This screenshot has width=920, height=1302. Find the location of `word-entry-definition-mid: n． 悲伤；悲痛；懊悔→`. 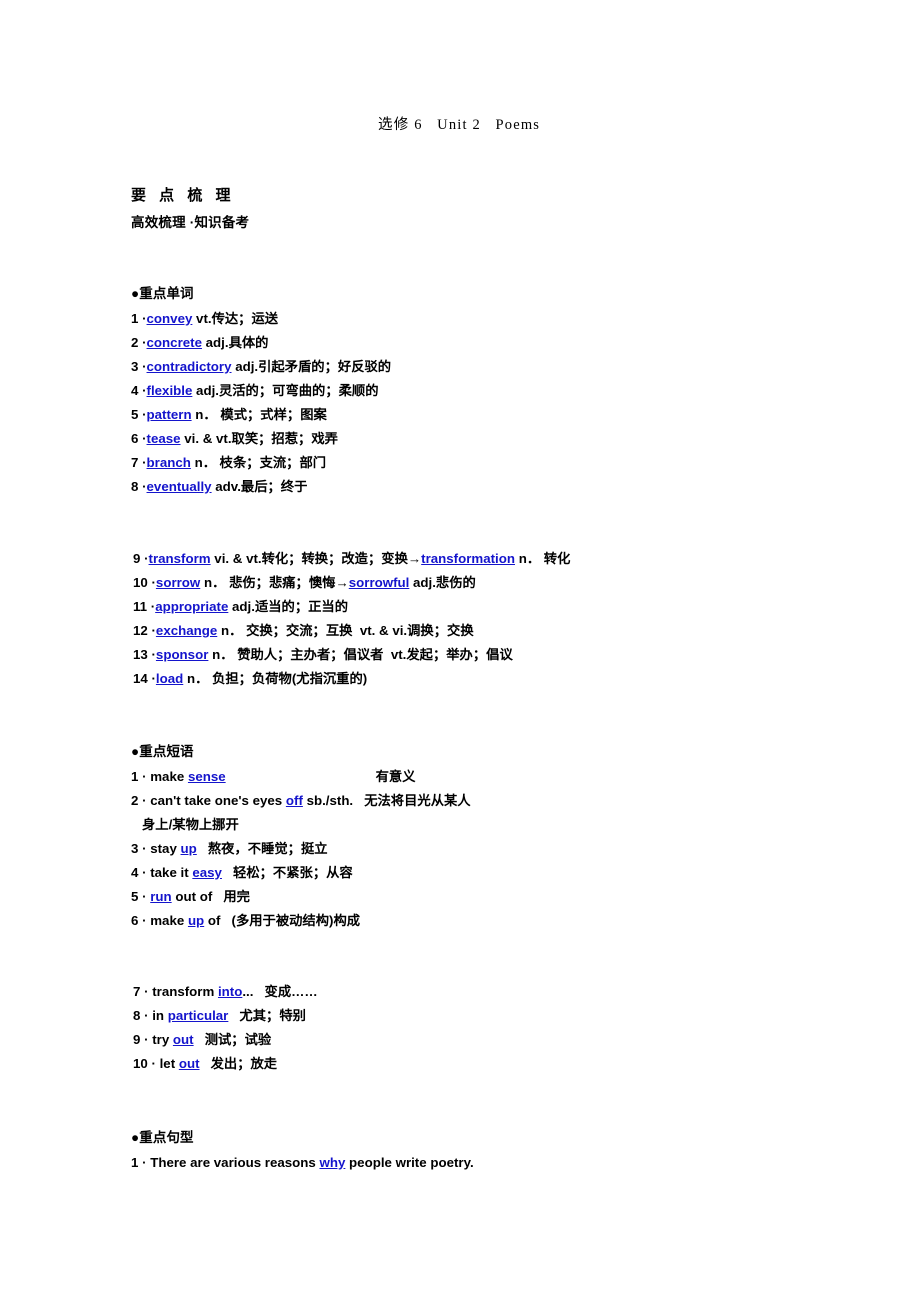

word-entry-definition-mid: n． 悲伤；悲痛；懊悔→ is located at coordinates (274, 582).